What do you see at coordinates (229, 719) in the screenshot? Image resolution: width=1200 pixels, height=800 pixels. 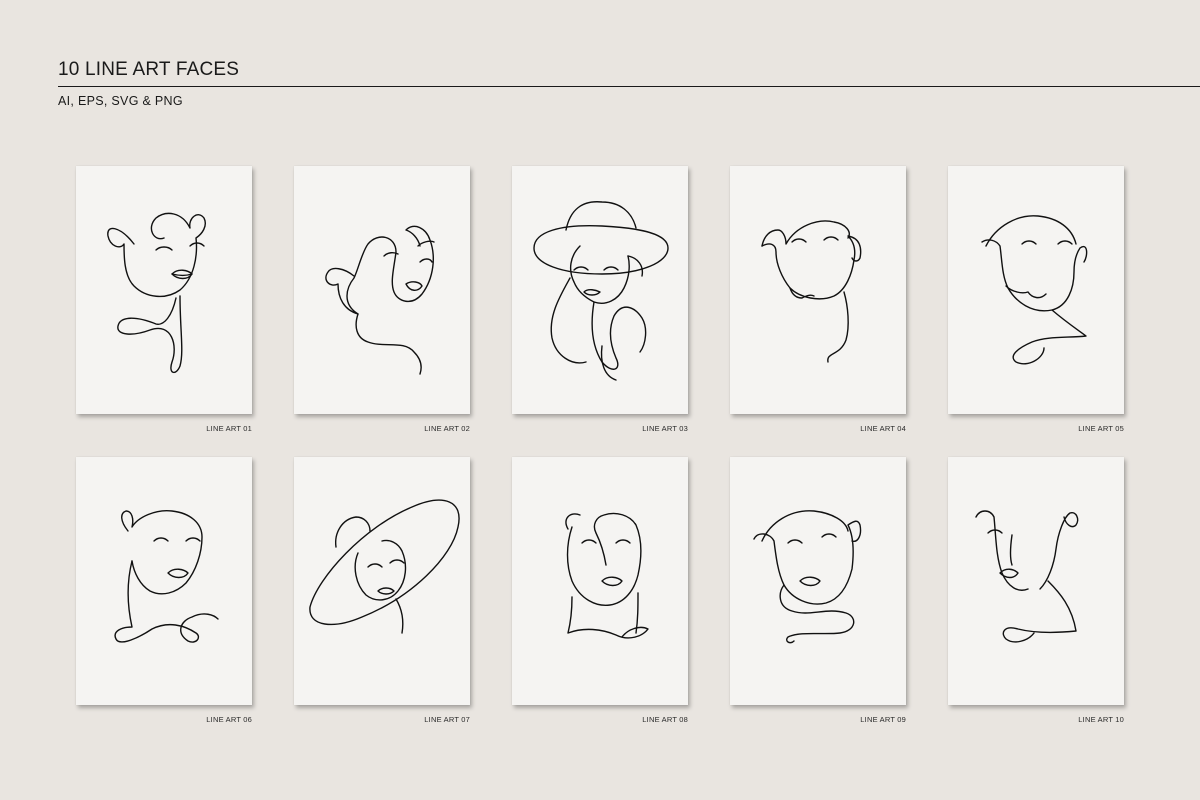 I see `card-caption: LINE ART 06` at bounding box center [229, 719].